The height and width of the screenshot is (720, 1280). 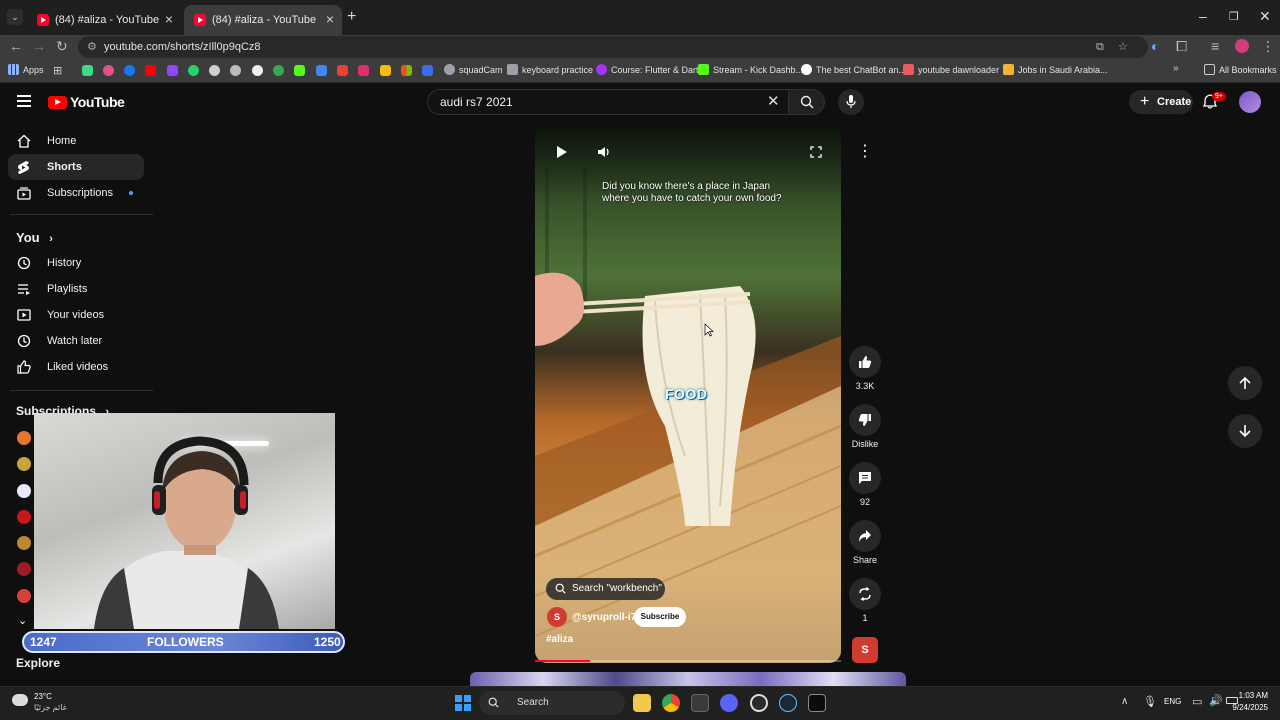 What do you see at coordinates (172, 70) in the screenshot?
I see `twitch-icon` at bounding box center [172, 70].